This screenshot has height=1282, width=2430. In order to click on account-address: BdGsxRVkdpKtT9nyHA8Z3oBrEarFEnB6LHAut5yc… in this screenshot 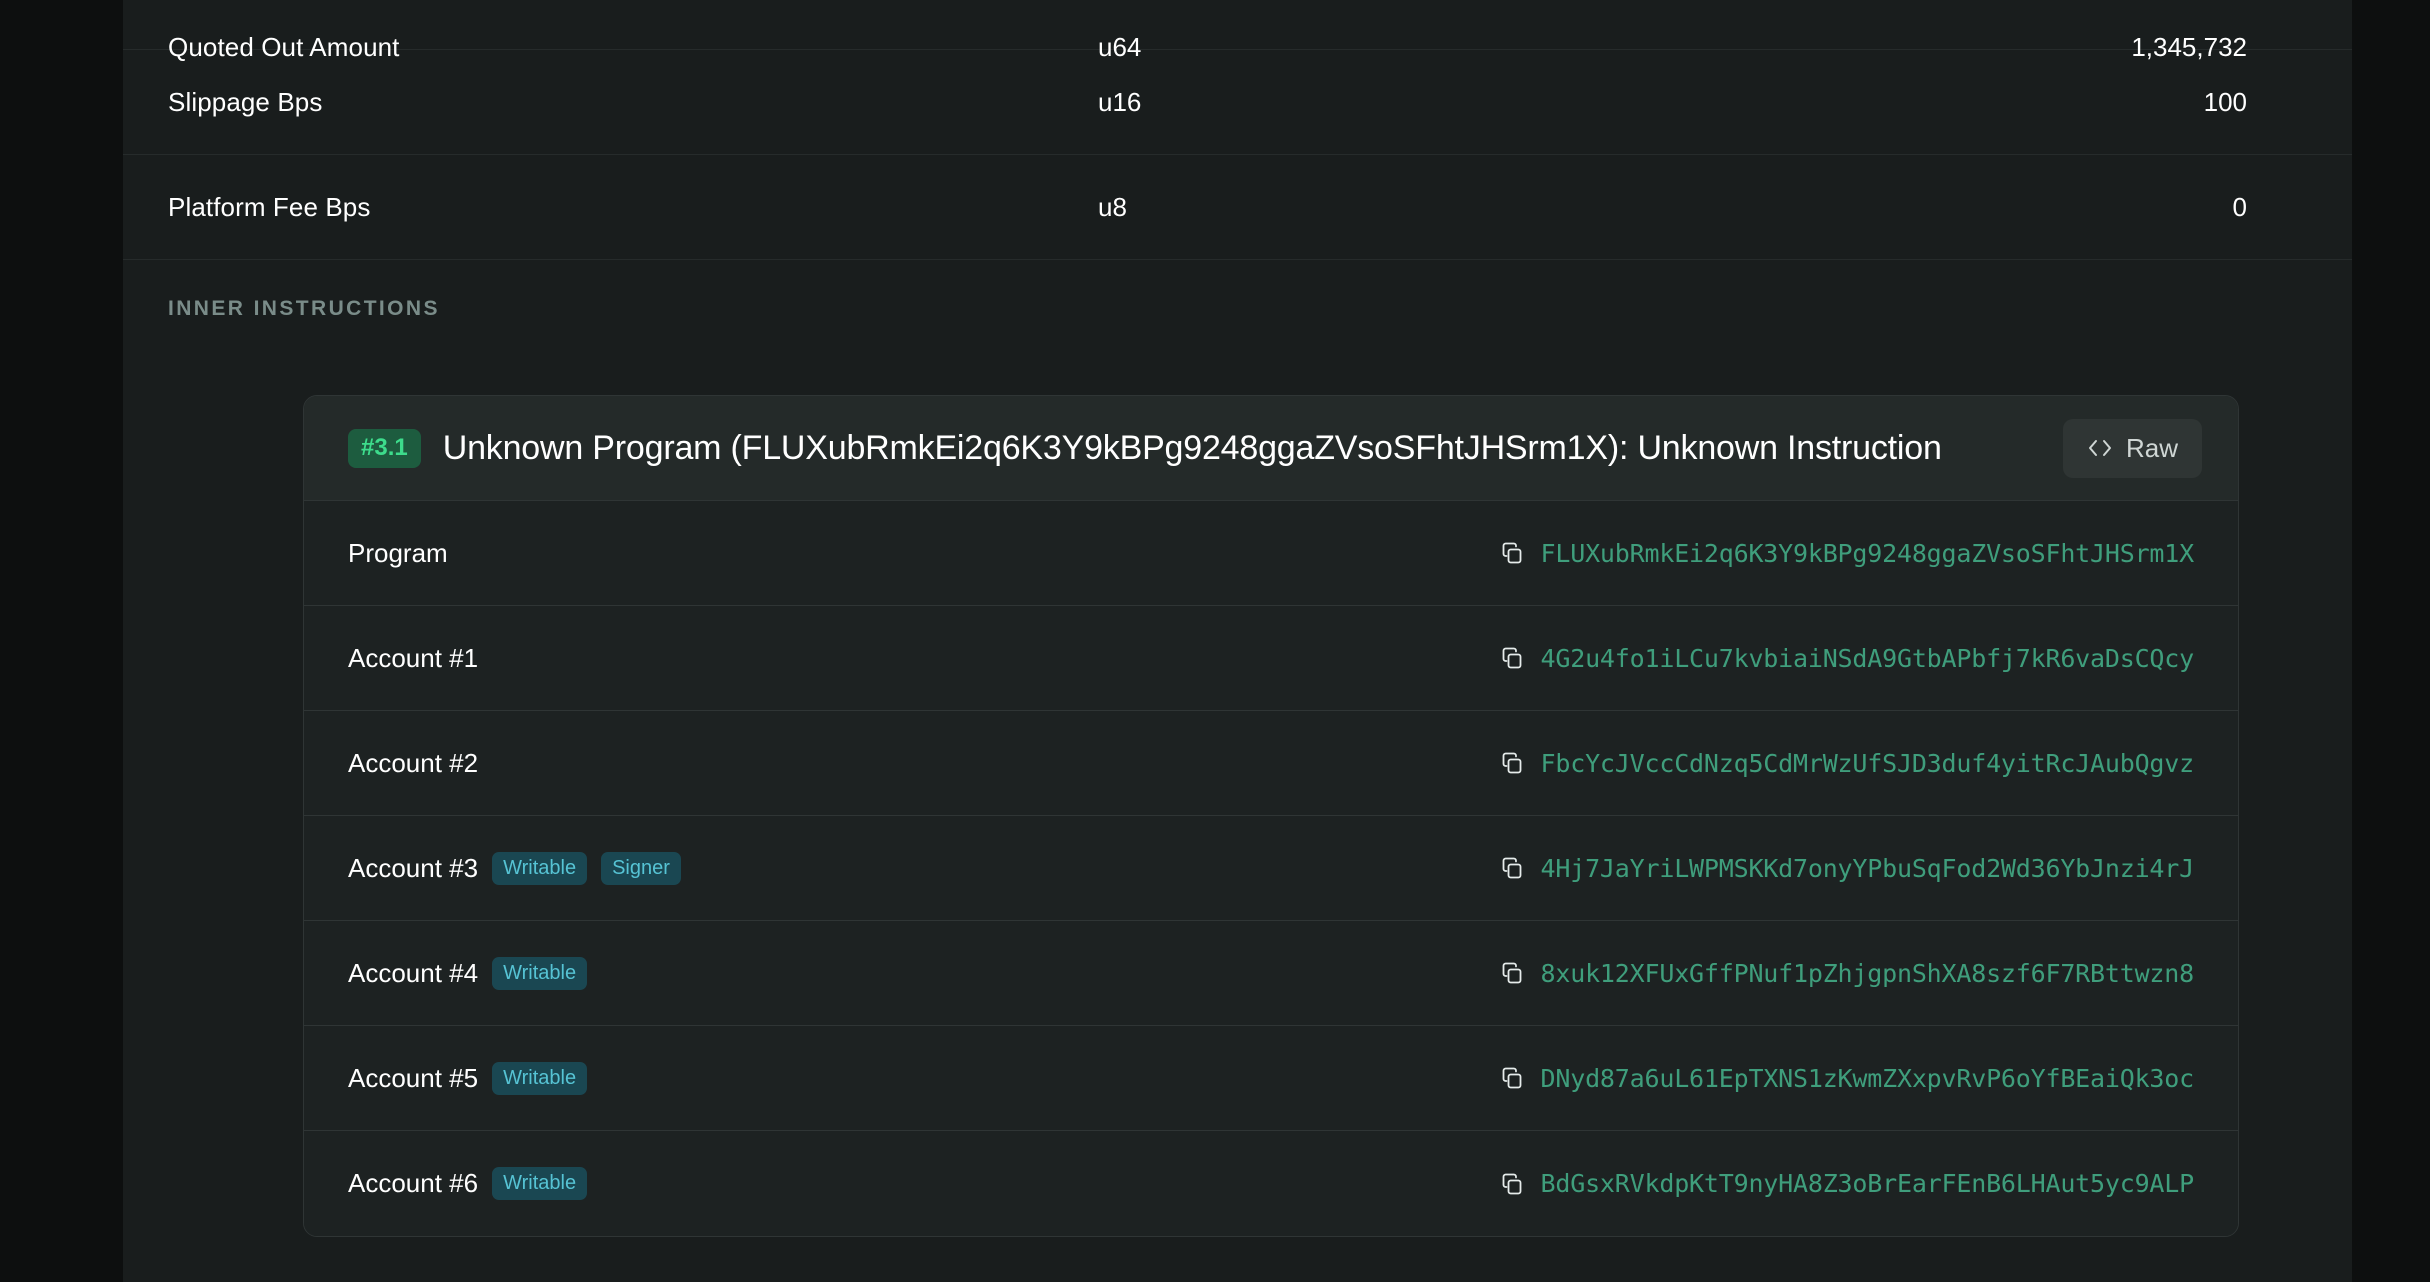, I will do `click(1868, 1183)`.